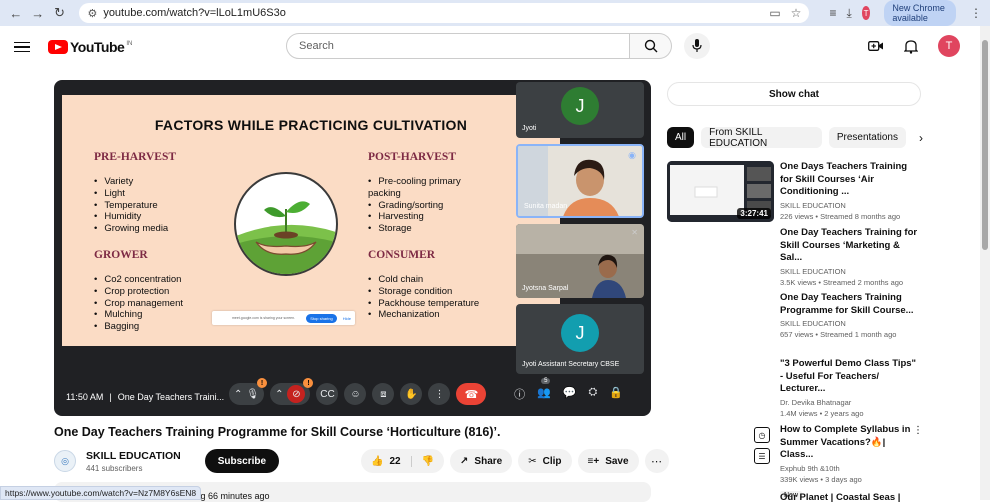 Image resolution: width=990 pixels, height=502 pixels. Describe the element at coordinates (131, 229) in the screenshot. I see `list-item: Growing media` at that location.